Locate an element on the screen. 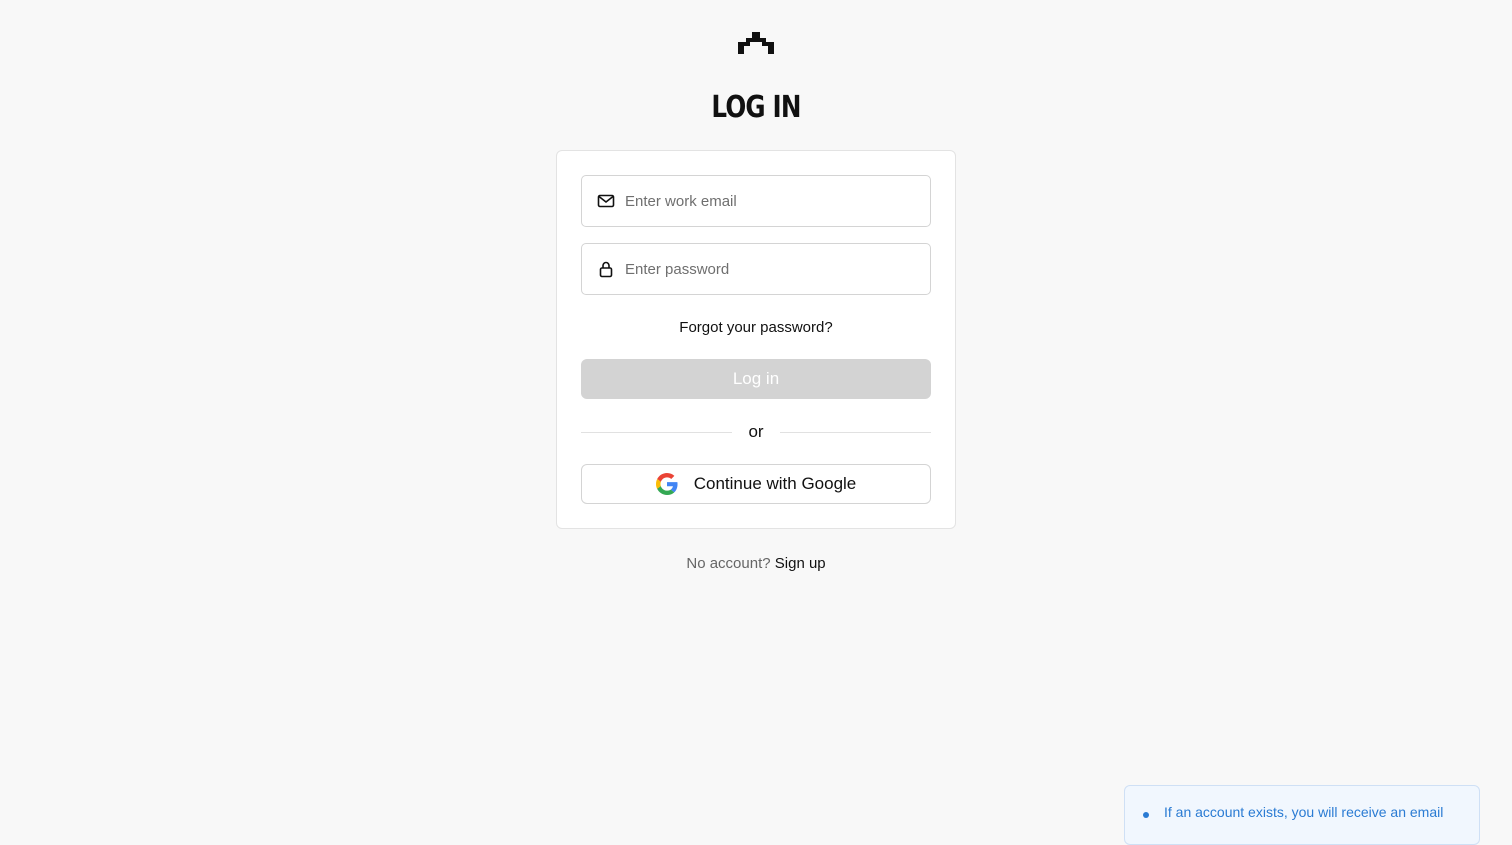  password-input is located at coordinates (777, 269).